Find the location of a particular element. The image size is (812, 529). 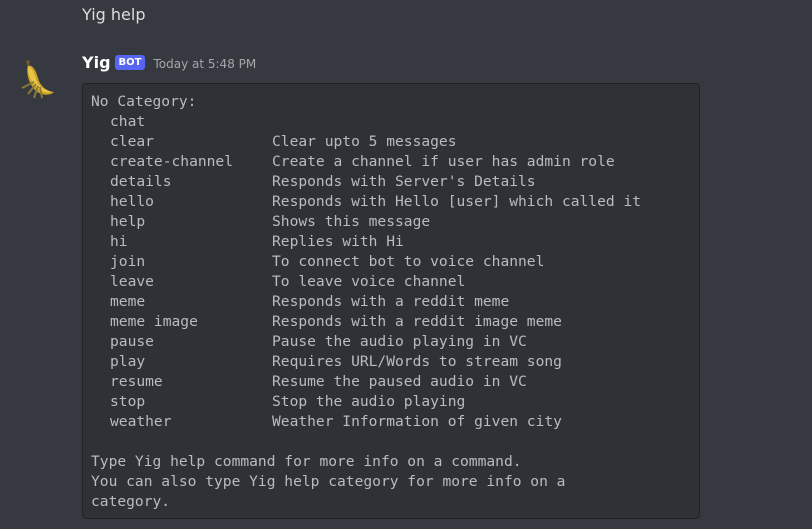

command-name: weather is located at coordinates (141, 421).